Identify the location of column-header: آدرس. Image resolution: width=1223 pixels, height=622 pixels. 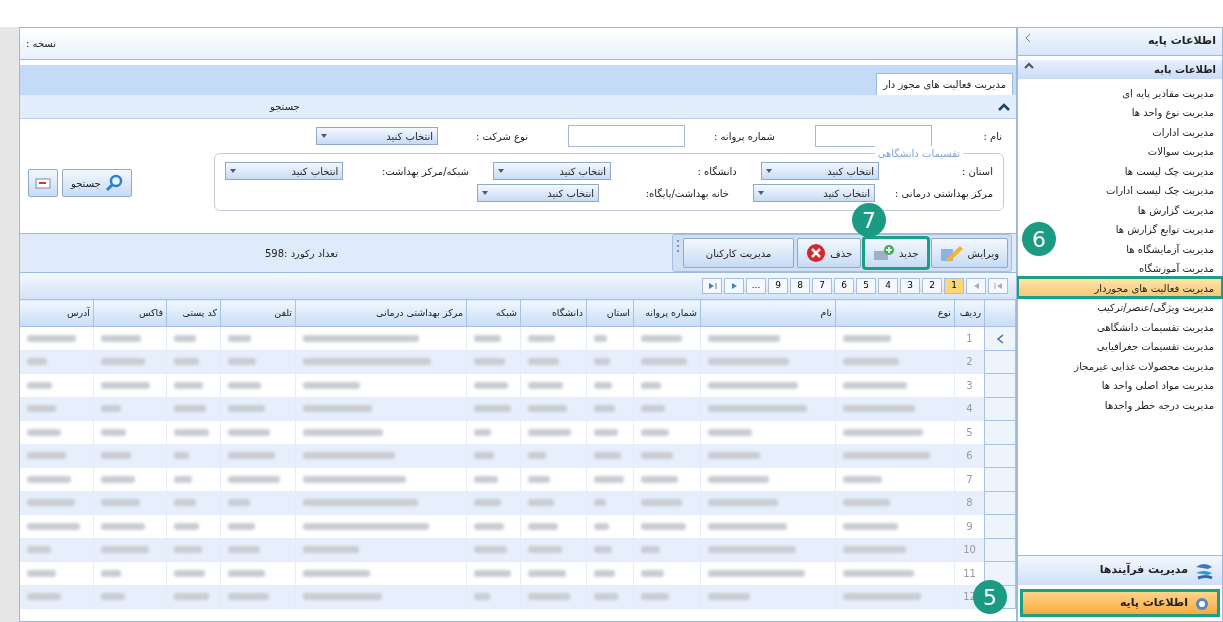
(57, 313).